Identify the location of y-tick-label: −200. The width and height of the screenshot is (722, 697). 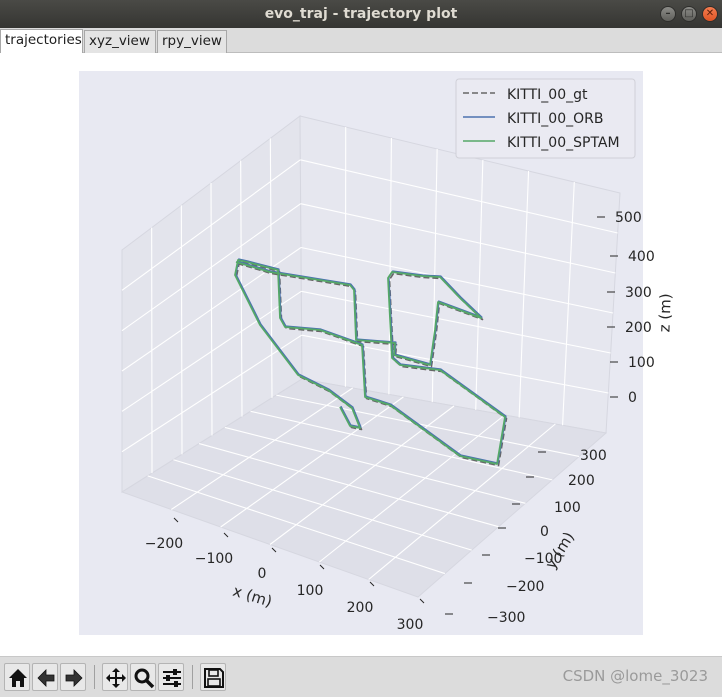
(525, 587).